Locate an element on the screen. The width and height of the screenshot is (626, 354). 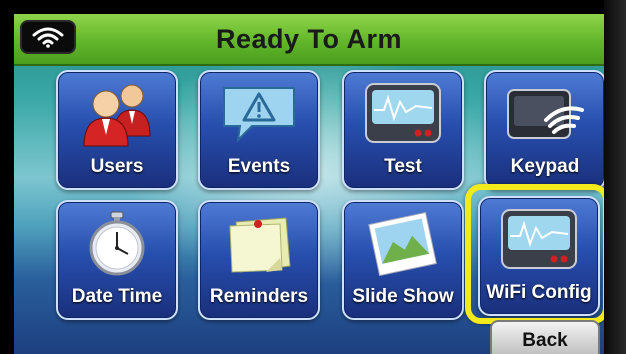
events-warning-icon is located at coordinates (259, 114).